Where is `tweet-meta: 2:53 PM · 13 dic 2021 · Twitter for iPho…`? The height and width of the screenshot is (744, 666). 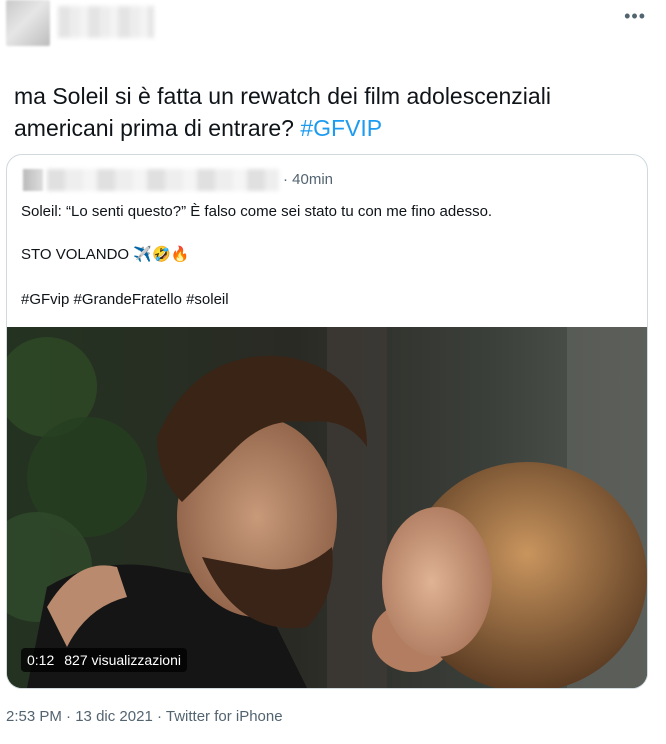 tweet-meta: 2:53 PM · 13 dic 2021 · Twitter for iPho… is located at coordinates (144, 716).